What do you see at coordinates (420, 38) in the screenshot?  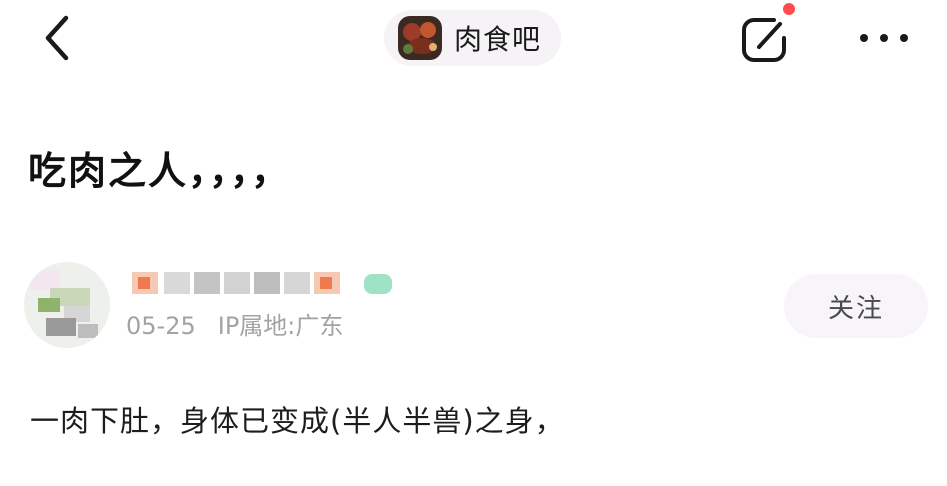 I see `forum-avatar` at bounding box center [420, 38].